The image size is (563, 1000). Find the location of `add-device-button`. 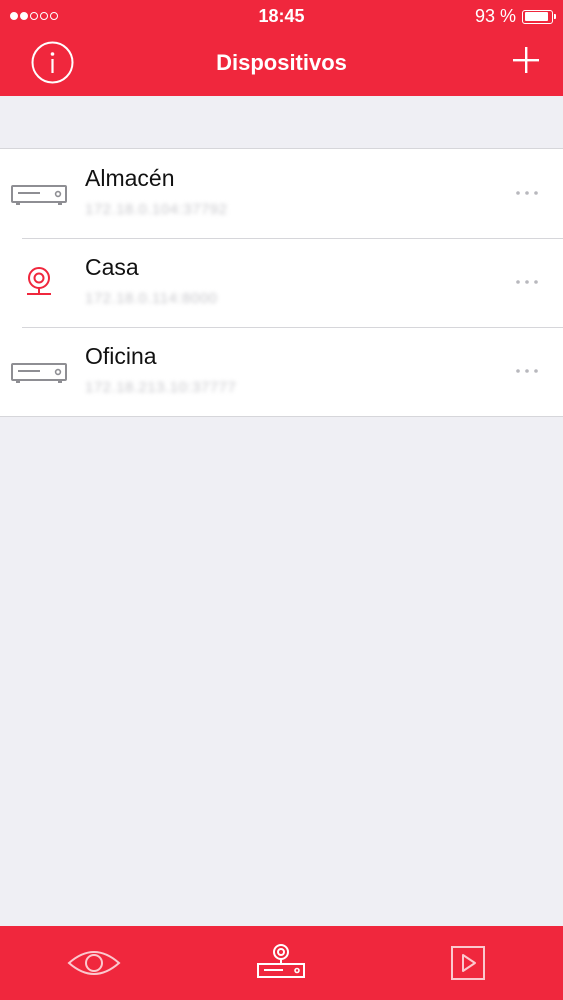

add-device-button is located at coordinates (526, 60).